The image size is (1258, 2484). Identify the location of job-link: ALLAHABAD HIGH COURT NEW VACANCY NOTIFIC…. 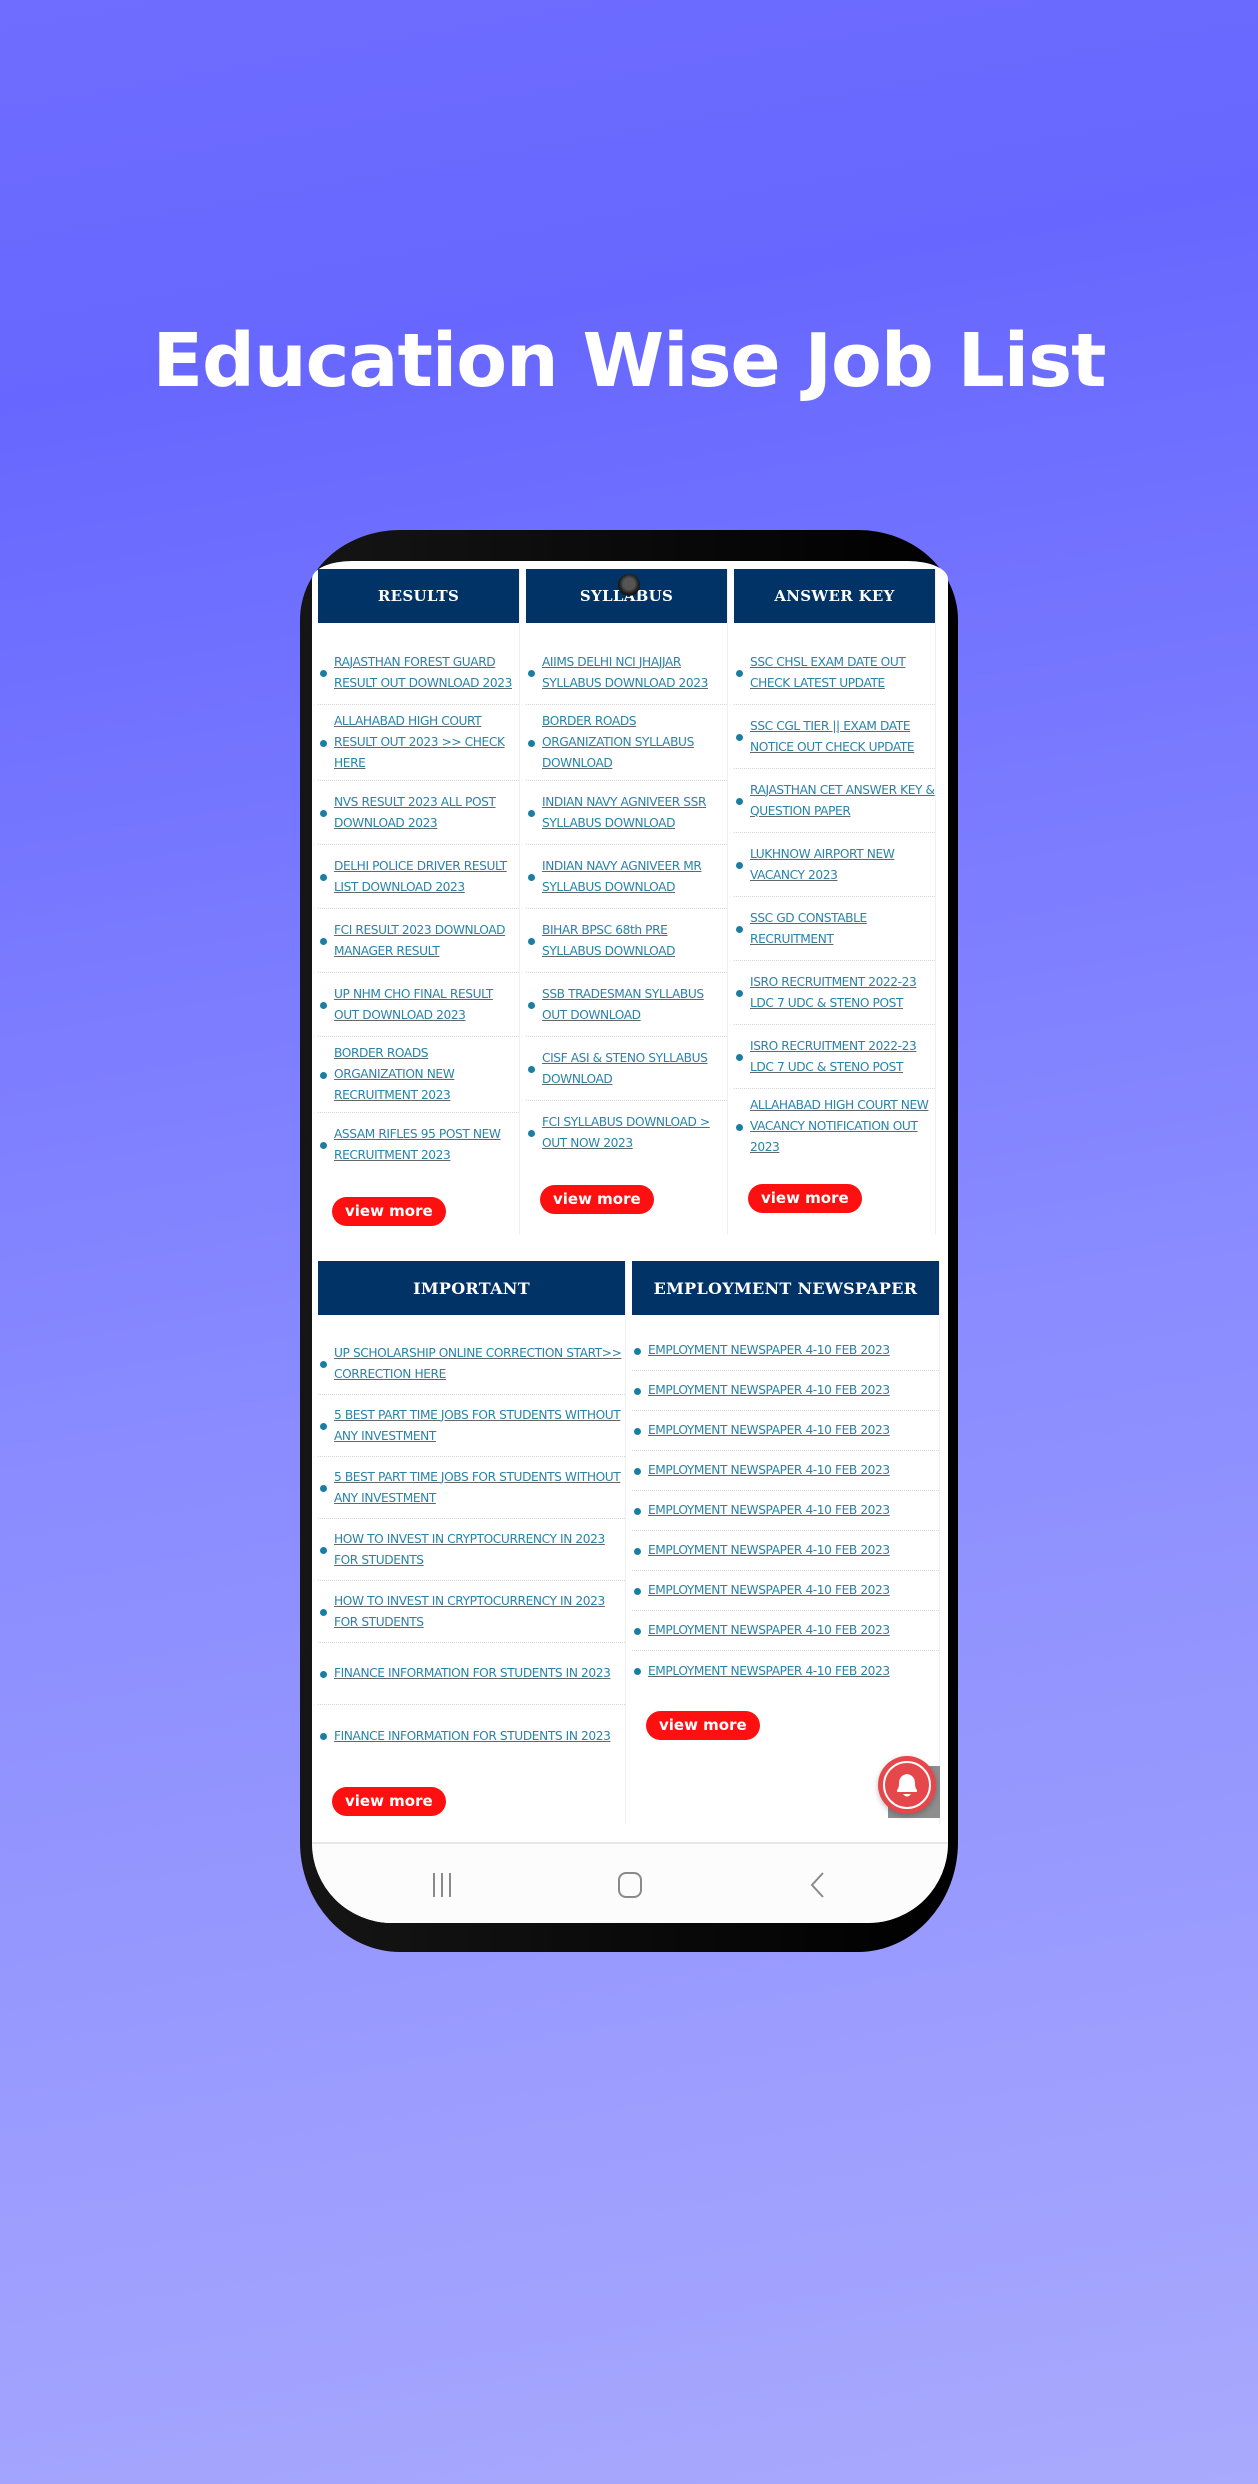
(842, 1126).